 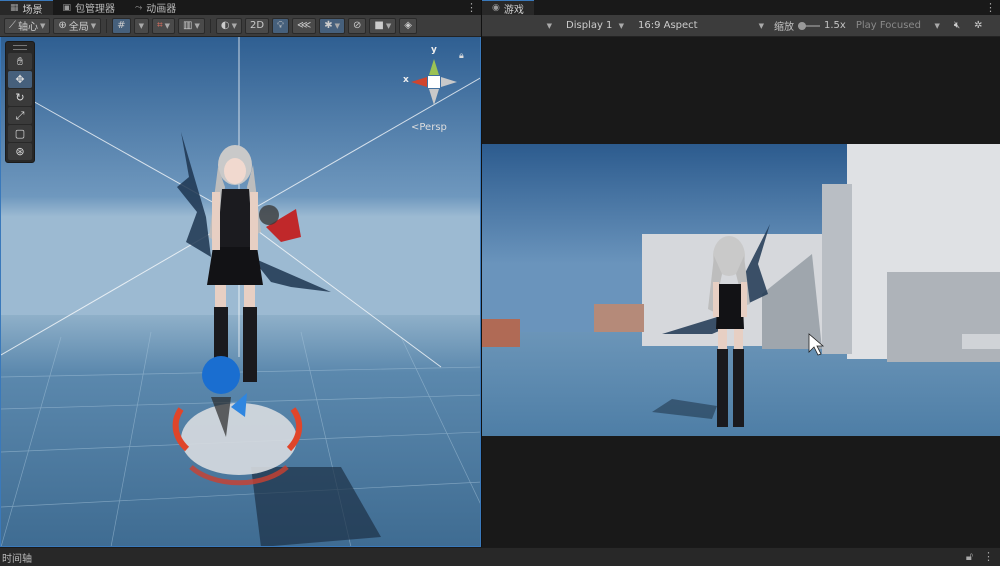 What do you see at coordinates (434, 50) in the screenshot?
I see `gizmo-y-label: y` at bounding box center [434, 50].